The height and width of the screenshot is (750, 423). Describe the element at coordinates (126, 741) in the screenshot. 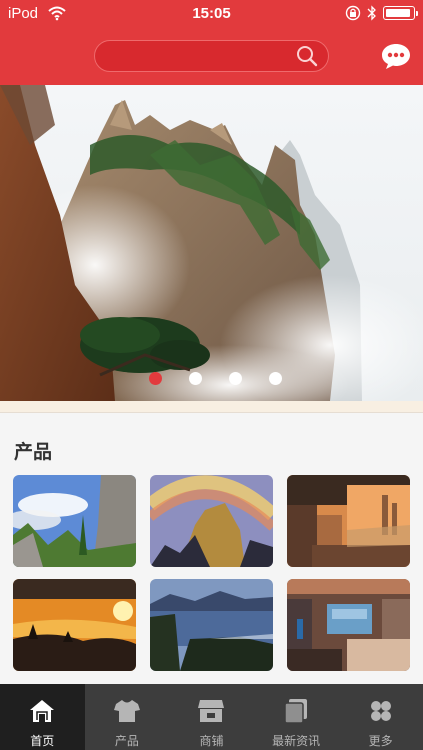

I see `tab-label: 产品` at that location.